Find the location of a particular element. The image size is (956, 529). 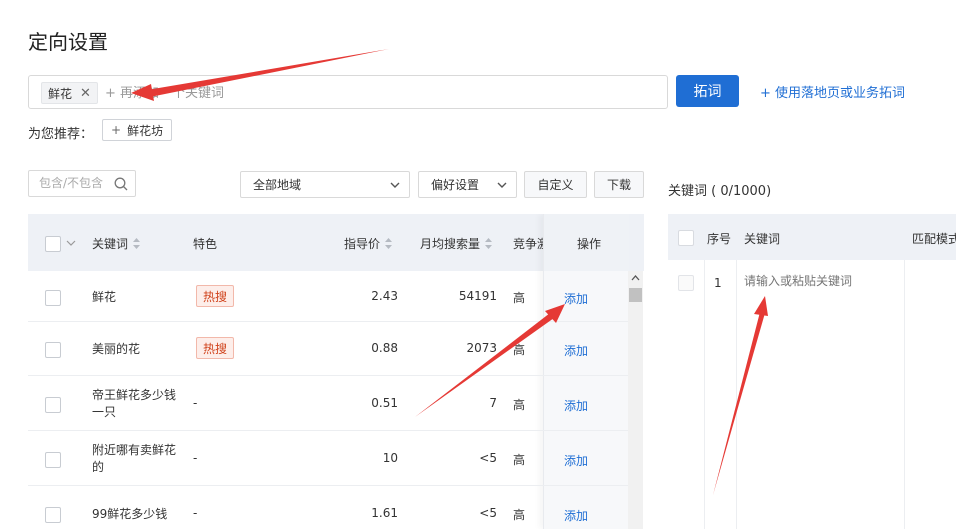

page-title: 定向设置 is located at coordinates (68, 42).